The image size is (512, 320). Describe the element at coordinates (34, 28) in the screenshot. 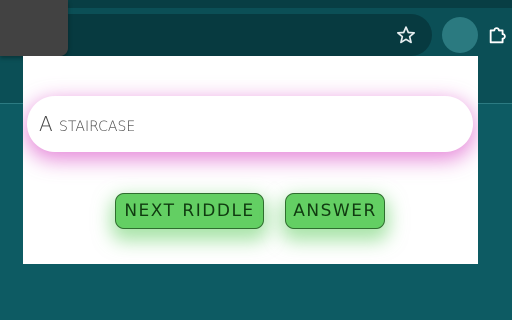

I see `dark-overlay-panel` at that location.